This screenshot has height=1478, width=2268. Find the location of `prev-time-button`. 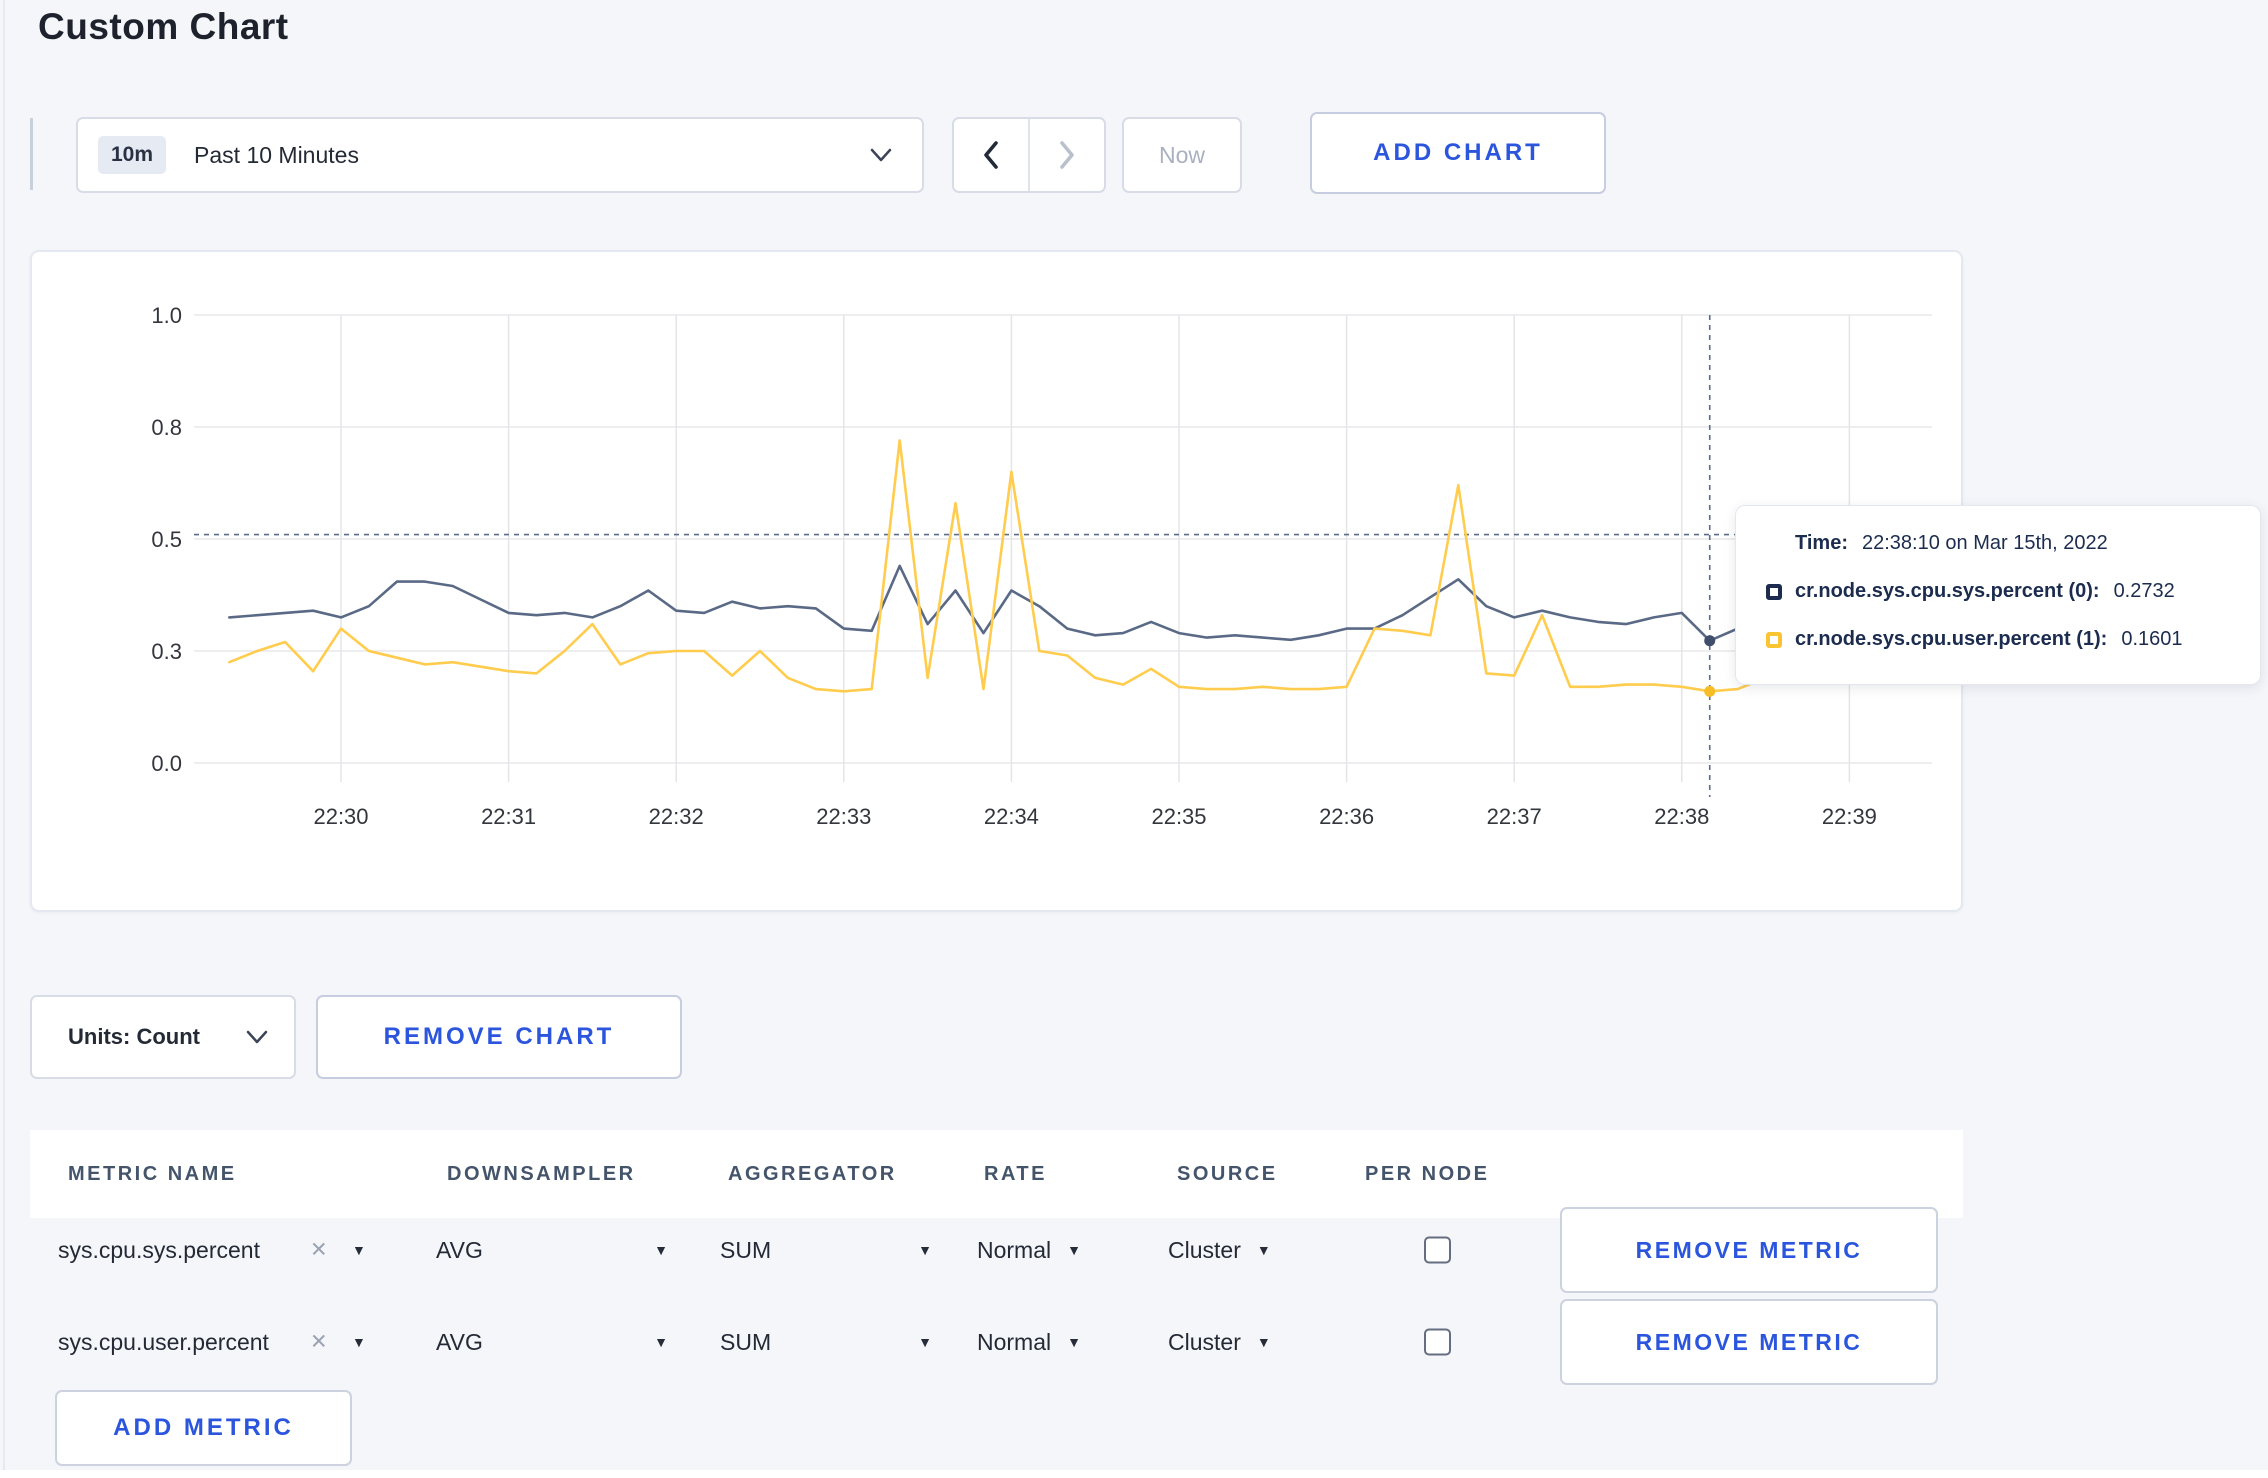

prev-time-button is located at coordinates (992, 155).